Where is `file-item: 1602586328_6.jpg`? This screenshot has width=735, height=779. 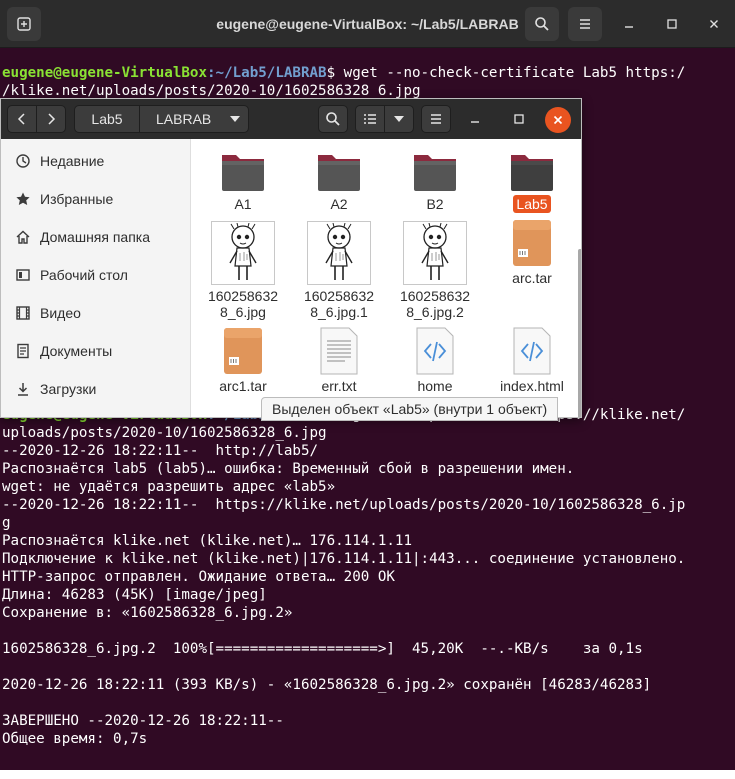
file-item: 1602586328_6.jpg is located at coordinates (243, 270).